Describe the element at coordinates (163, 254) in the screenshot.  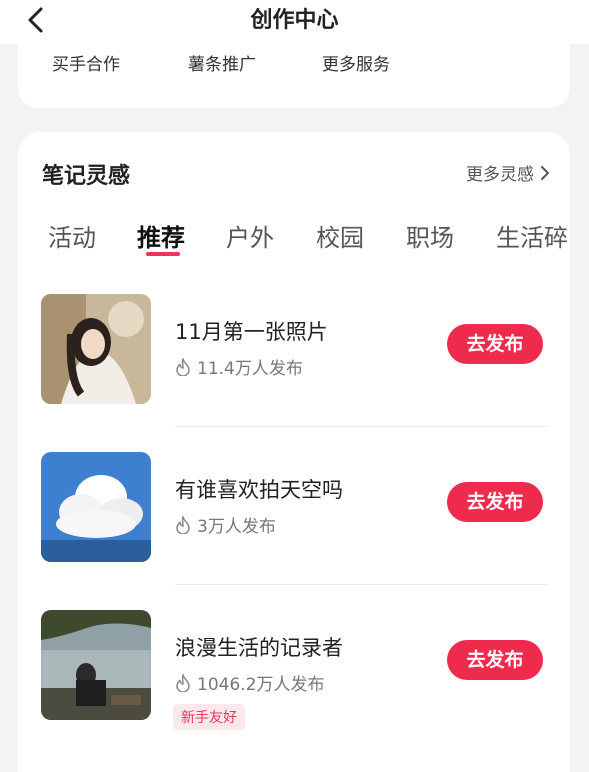
I see `active-tab-indicator` at that location.